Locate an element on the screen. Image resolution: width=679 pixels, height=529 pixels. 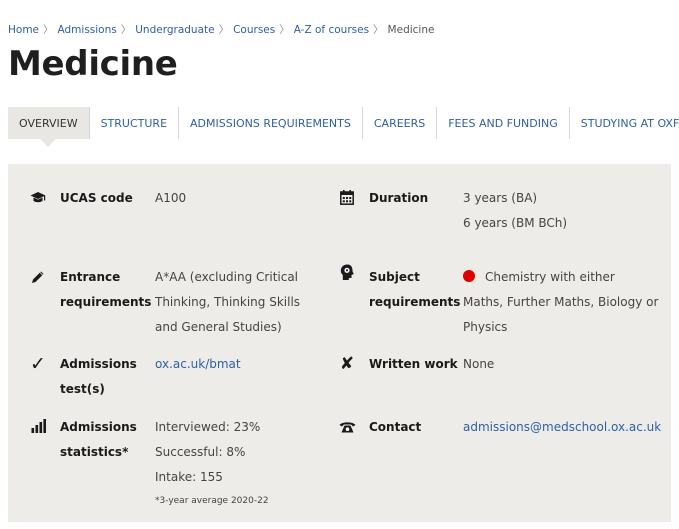
duration-value-ba: 3 years (BA) is located at coordinates (500, 198).